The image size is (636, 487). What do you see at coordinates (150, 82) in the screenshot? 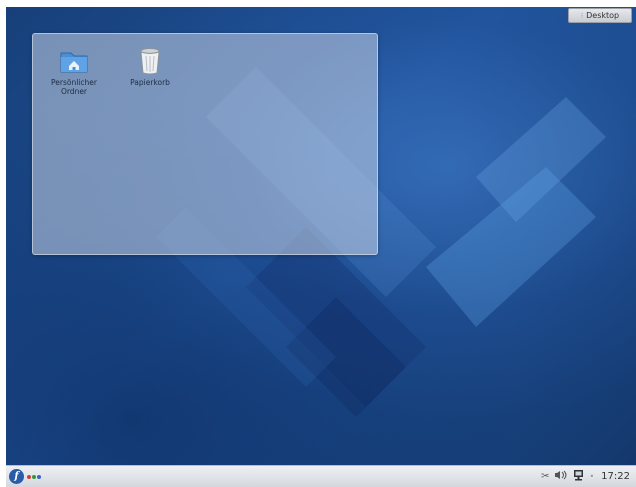
I see `trash-label: Papierkorb` at bounding box center [150, 82].